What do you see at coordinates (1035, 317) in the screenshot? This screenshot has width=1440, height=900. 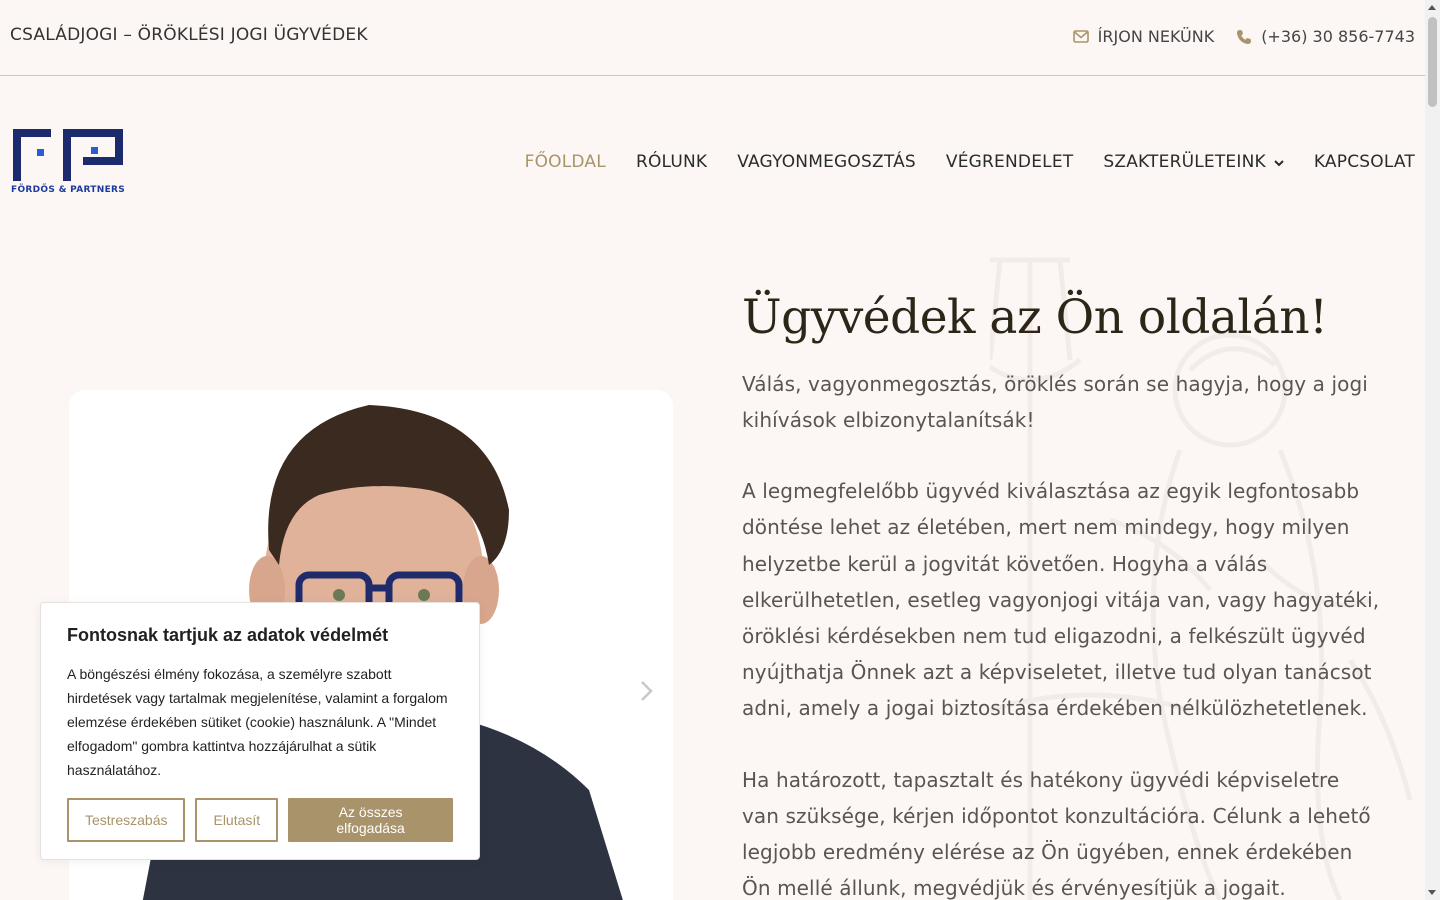 I see `hero-title: Ügyvédek az Ön oldalán!` at bounding box center [1035, 317].